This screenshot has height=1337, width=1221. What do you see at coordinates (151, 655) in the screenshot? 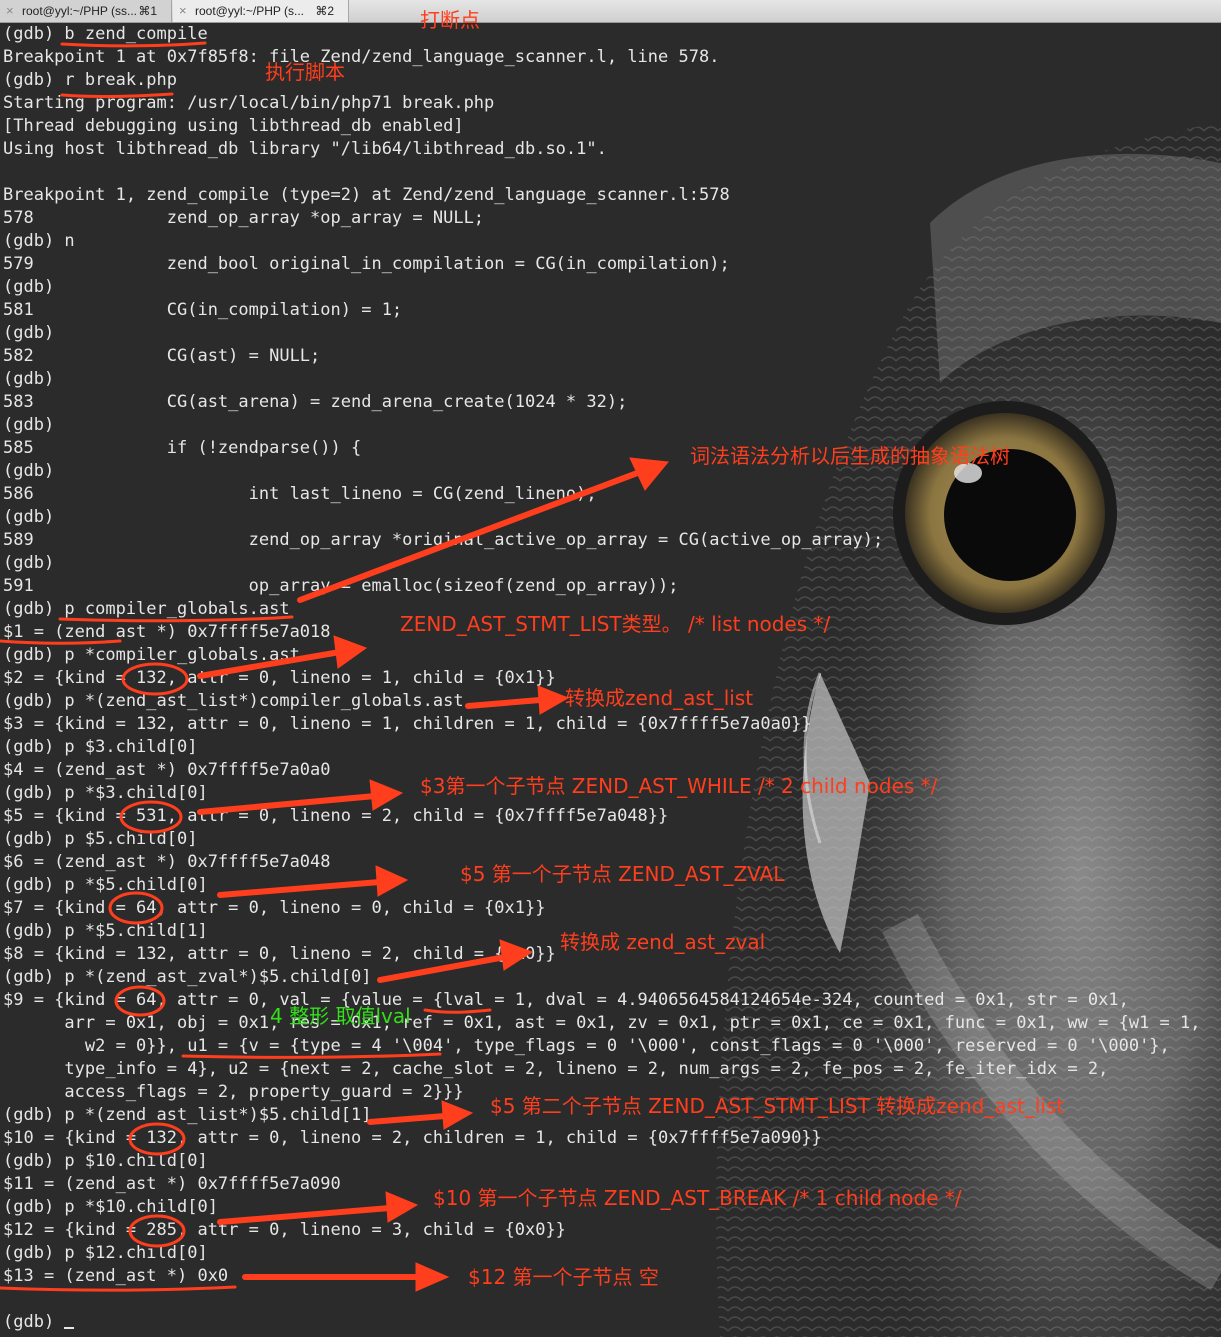
I see `terminal-line: (gdb) p *compiler_globals.ast` at bounding box center [151, 655].